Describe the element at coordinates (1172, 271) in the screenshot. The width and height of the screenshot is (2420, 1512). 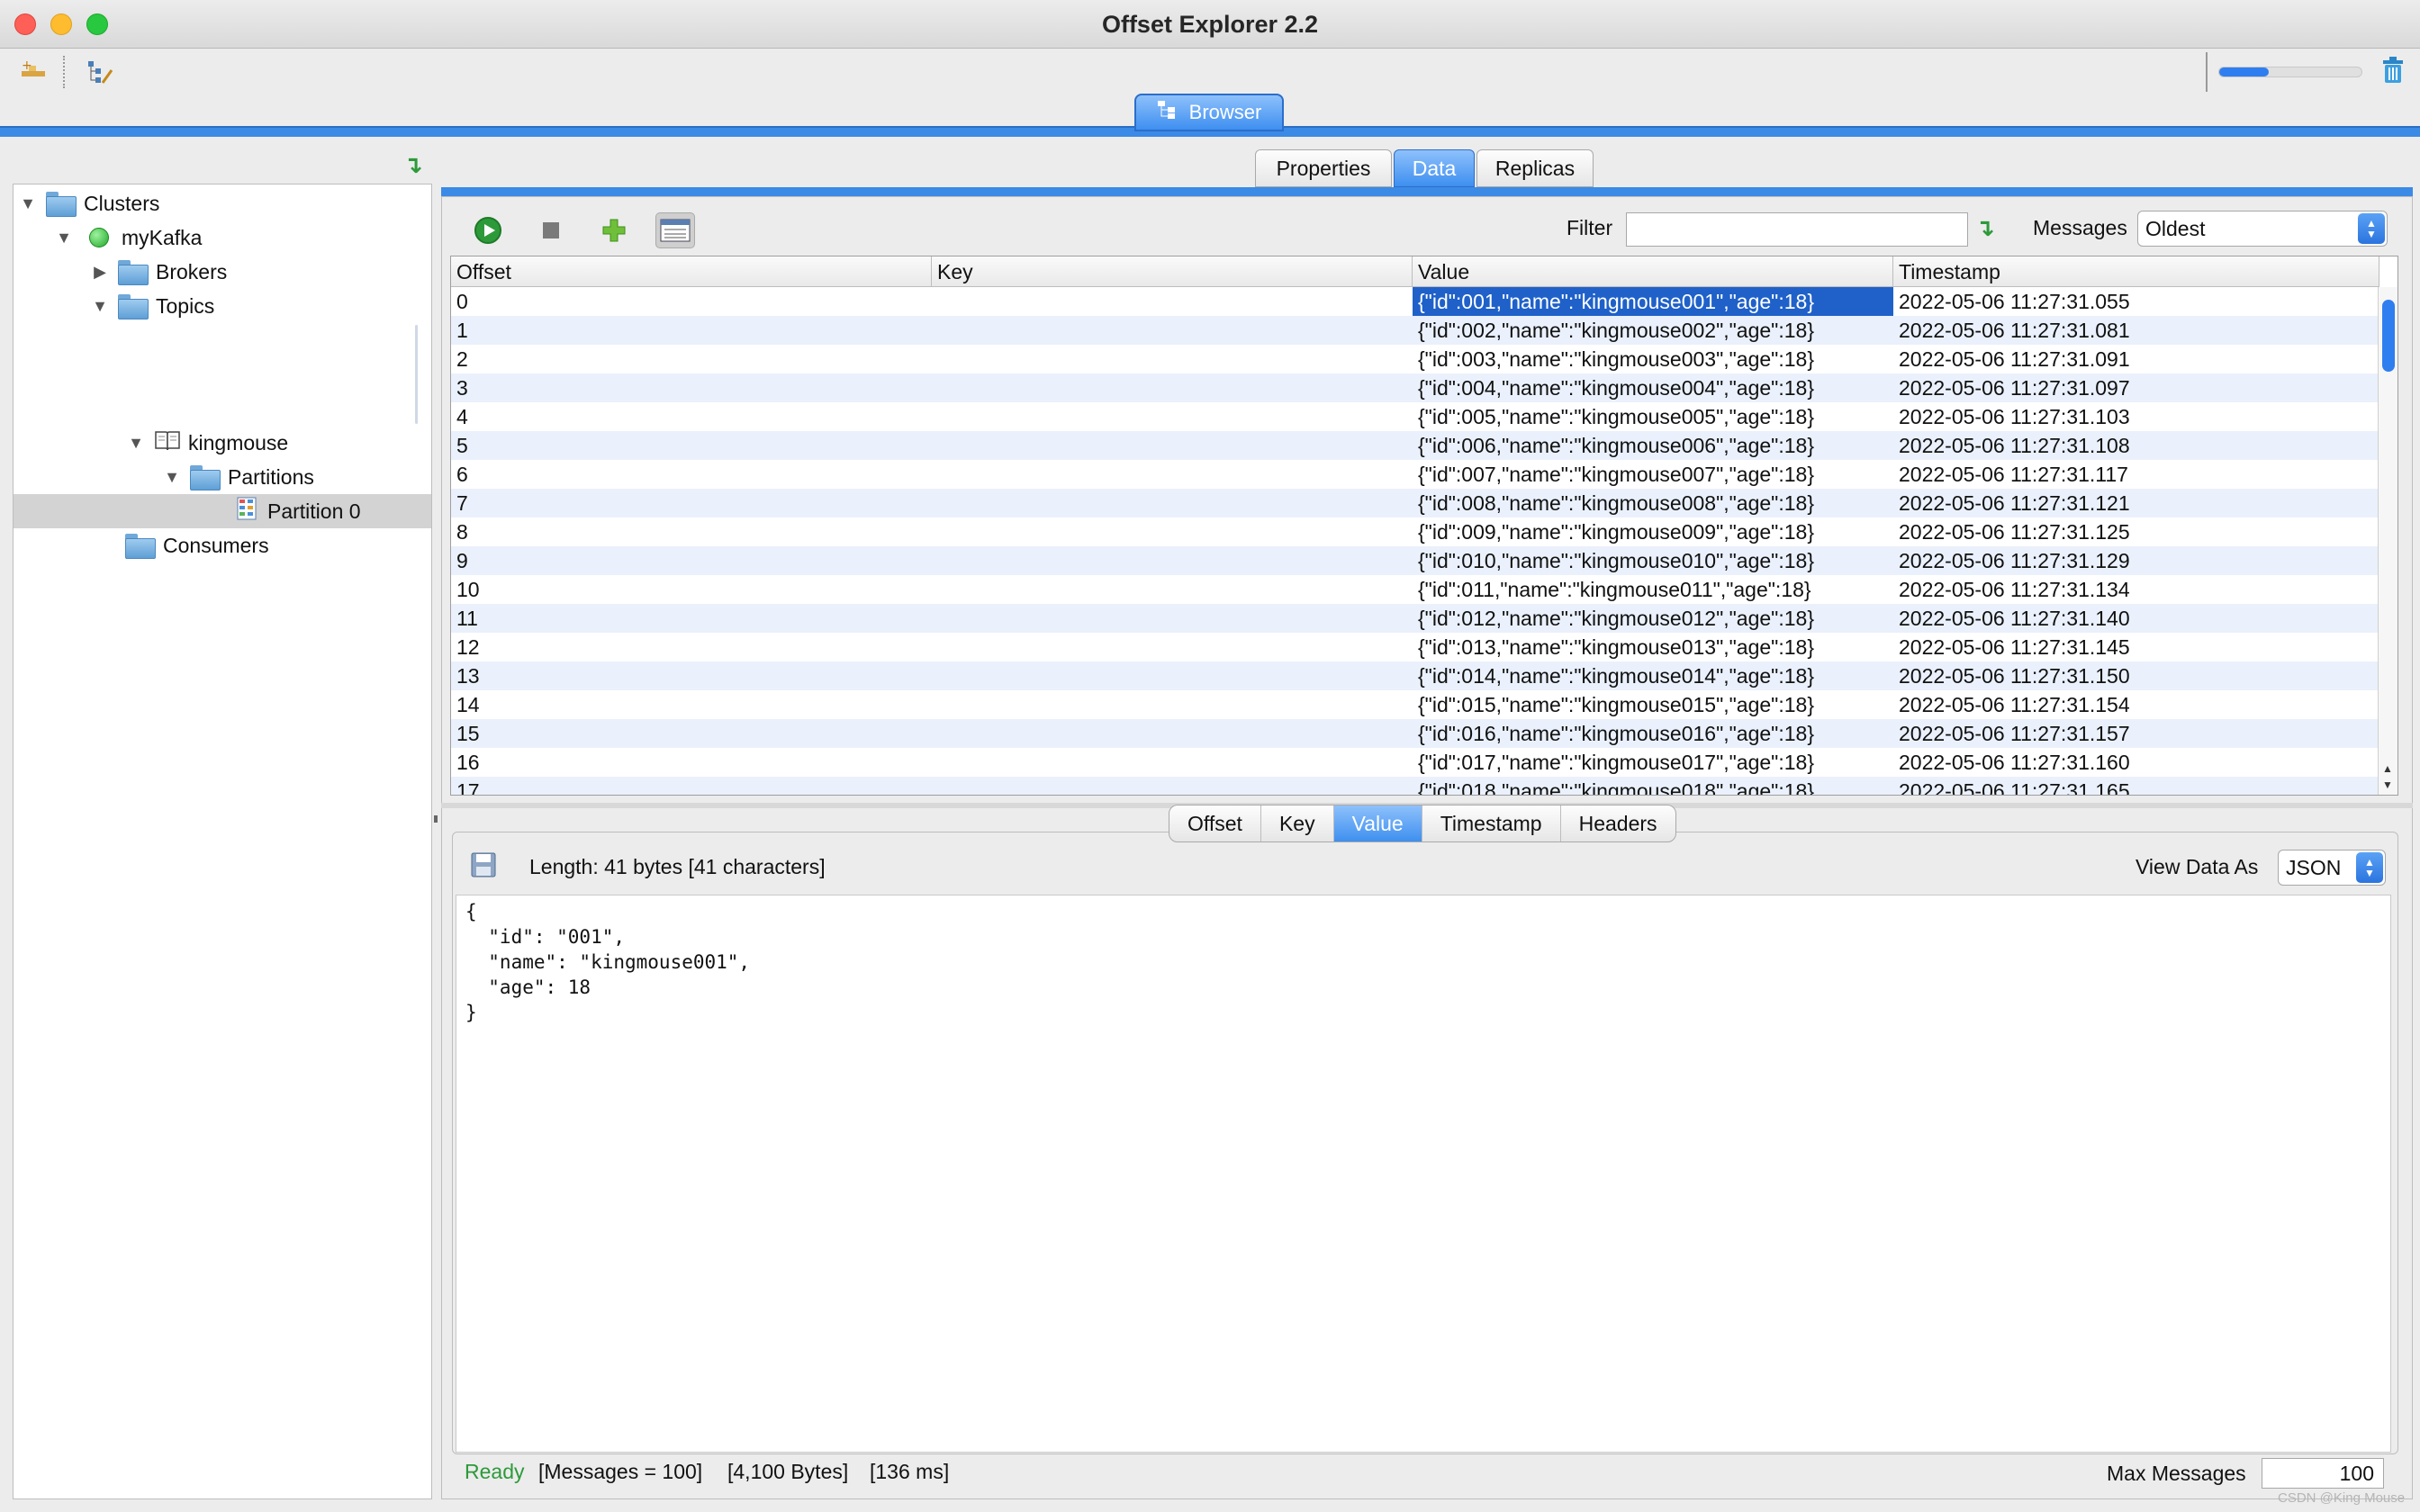
I see `column-header-key: Key` at that location.